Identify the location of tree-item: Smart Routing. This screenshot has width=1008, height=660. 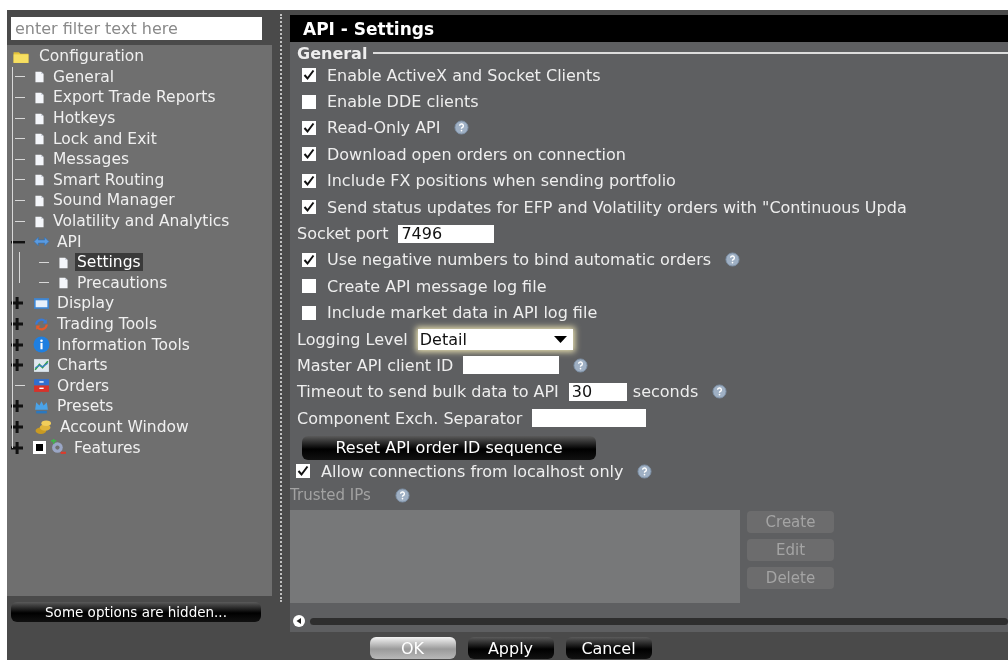
(109, 179).